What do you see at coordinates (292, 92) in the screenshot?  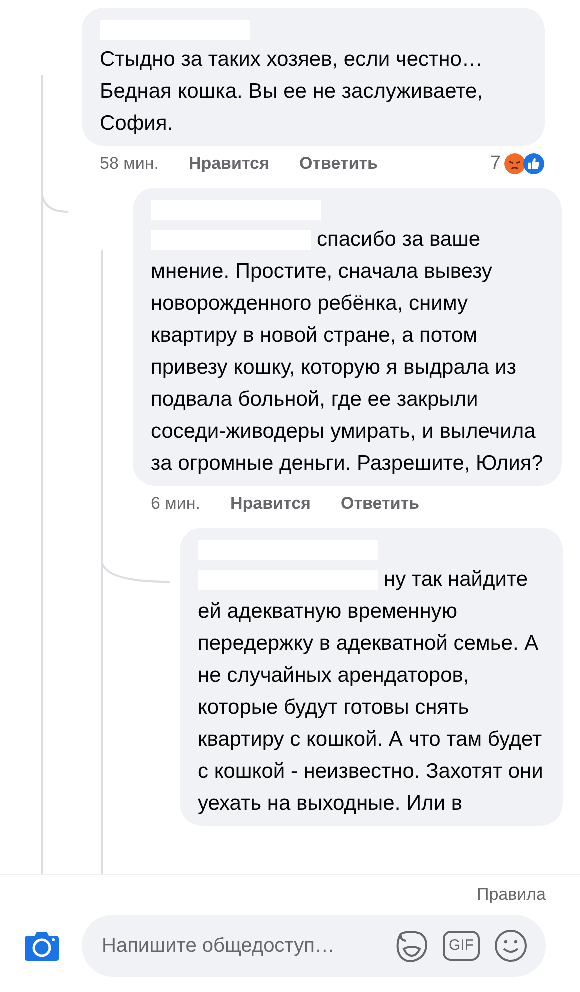 I see `comment-text: Стыдно за таких хозяев, если честно… Бедная кошка. Вы ее не заслуживаете, София.` at bounding box center [292, 92].